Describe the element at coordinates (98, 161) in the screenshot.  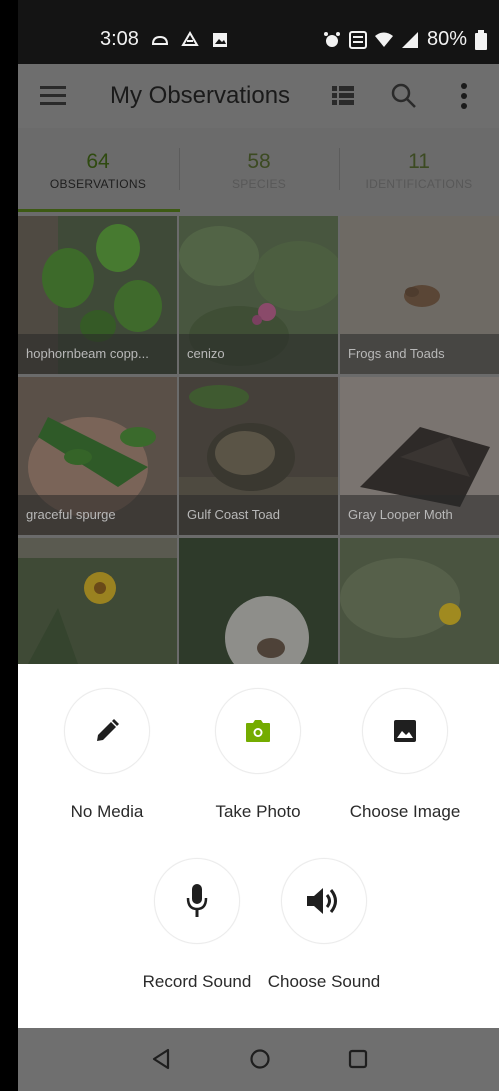
I see `observations-count: 64` at that location.